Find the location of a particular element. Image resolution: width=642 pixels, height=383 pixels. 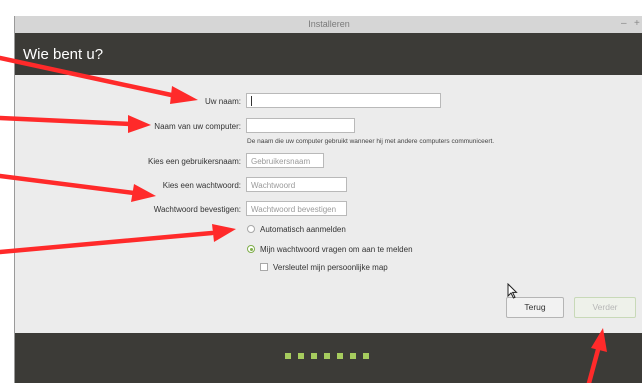

name-input is located at coordinates (343, 100).